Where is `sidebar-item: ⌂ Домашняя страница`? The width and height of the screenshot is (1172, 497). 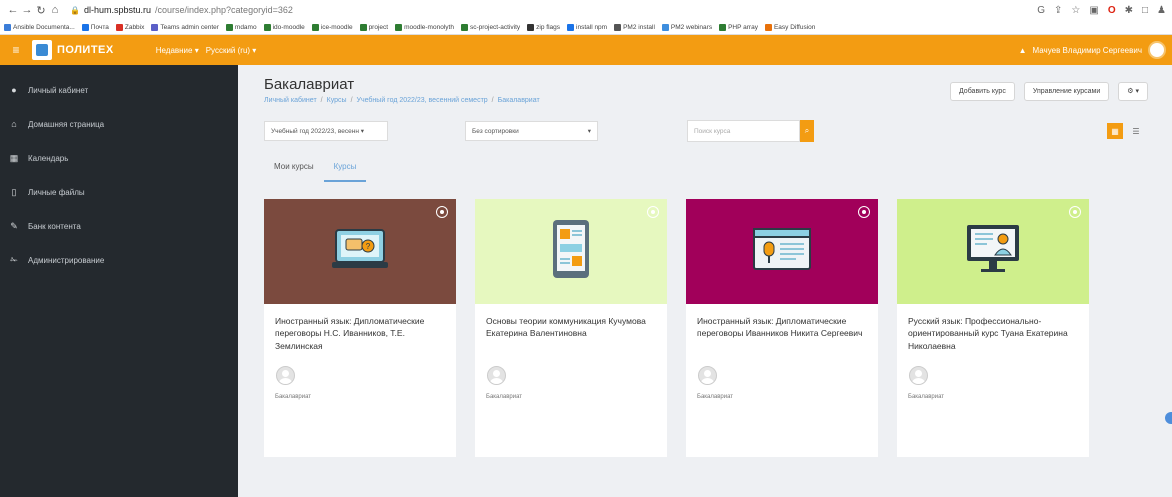 sidebar-item: ⌂ Домашняя страница is located at coordinates (119, 124).